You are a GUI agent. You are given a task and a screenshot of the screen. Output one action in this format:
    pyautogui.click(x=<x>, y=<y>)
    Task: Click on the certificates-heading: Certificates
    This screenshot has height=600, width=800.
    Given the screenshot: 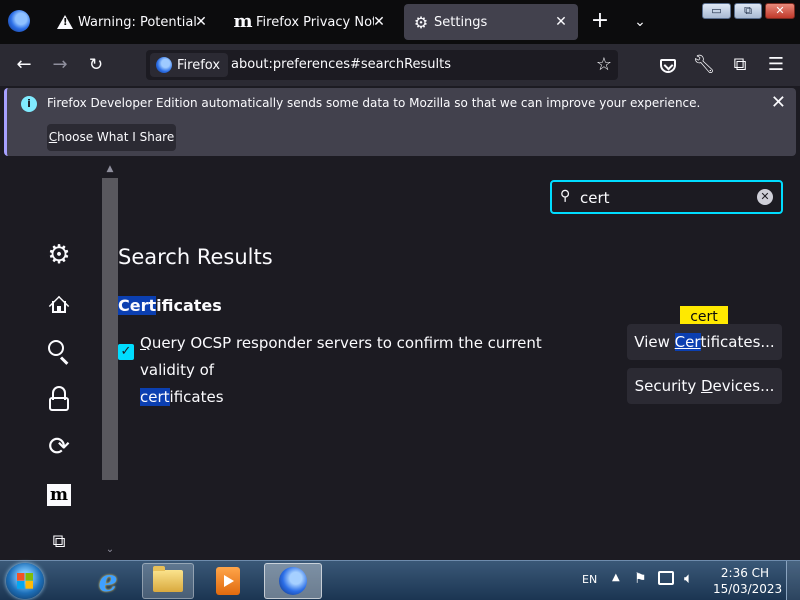 What is the action you would take?
    pyautogui.click(x=170, y=305)
    